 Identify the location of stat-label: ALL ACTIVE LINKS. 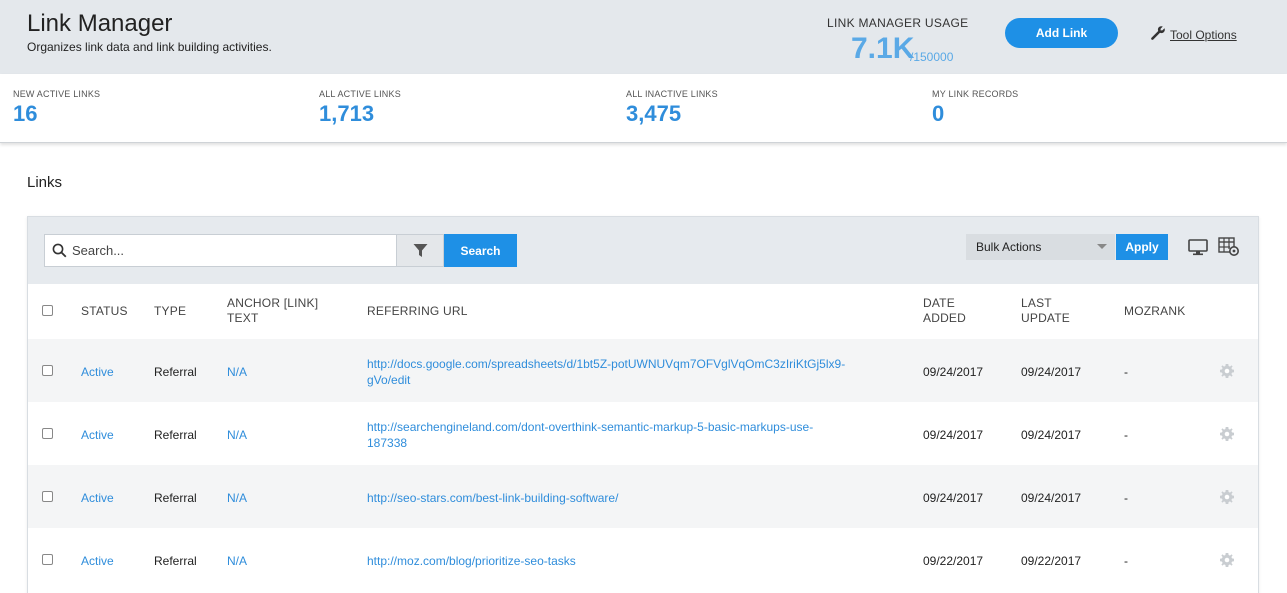
(360, 94).